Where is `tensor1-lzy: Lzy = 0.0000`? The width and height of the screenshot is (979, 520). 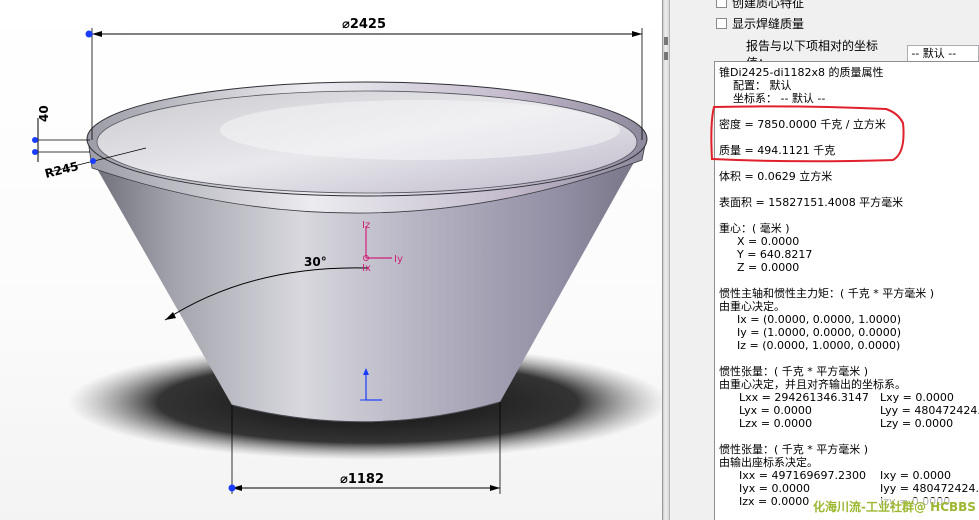
tensor1-lzy: Lzy = 0.0000 is located at coordinates (917, 423).